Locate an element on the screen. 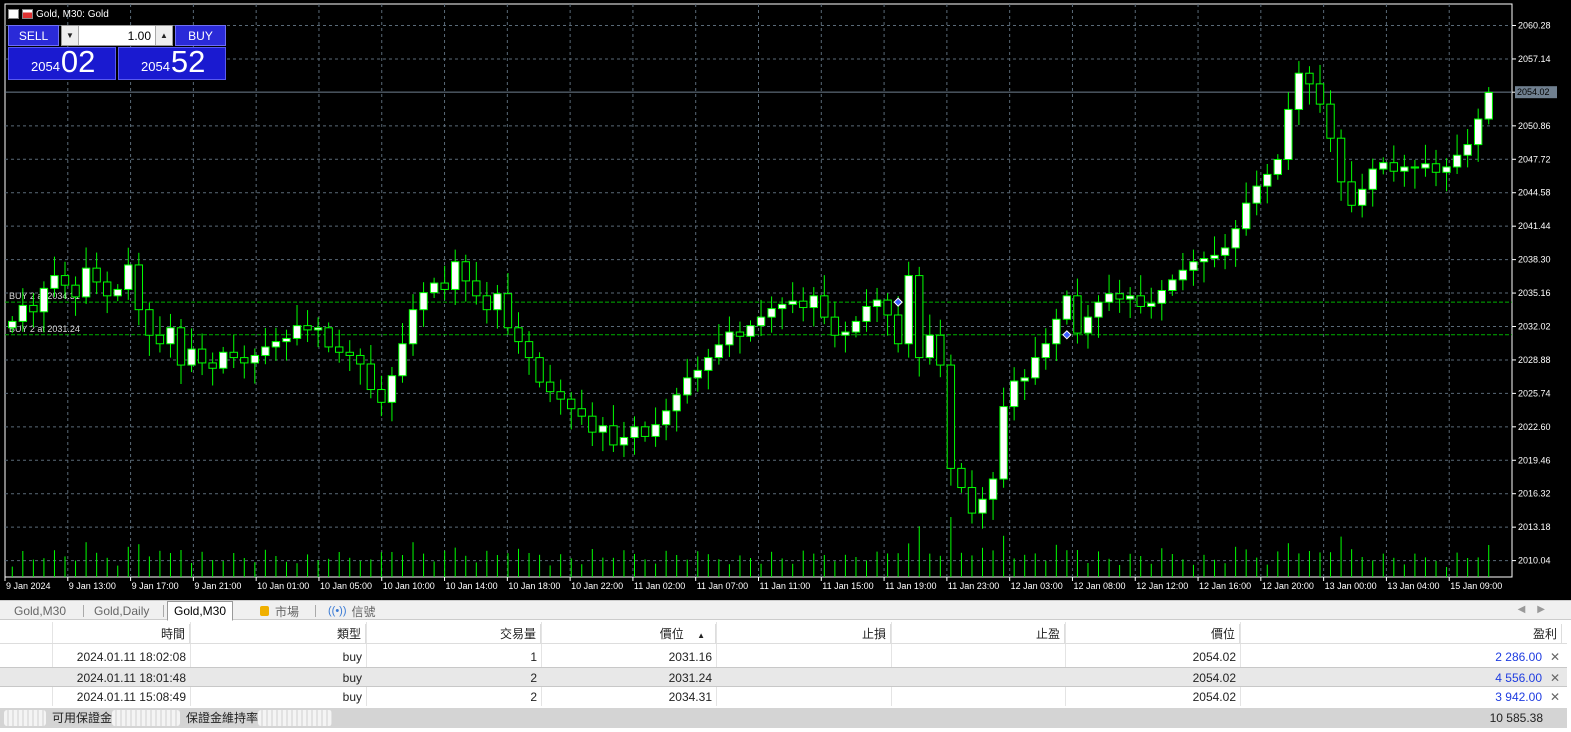  time-axis-label: 9 Jan 13:00 is located at coordinates (92, 586).